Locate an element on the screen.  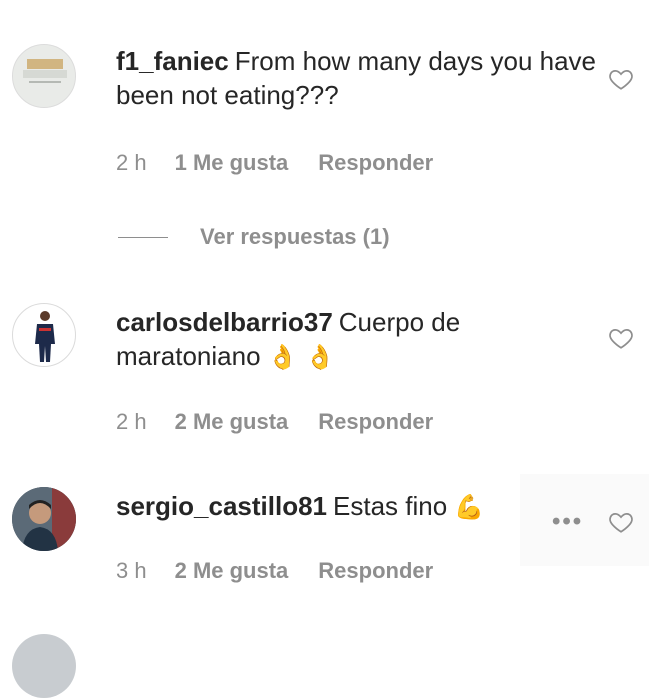
more-options-icon: ••• is located at coordinates (567, 522).